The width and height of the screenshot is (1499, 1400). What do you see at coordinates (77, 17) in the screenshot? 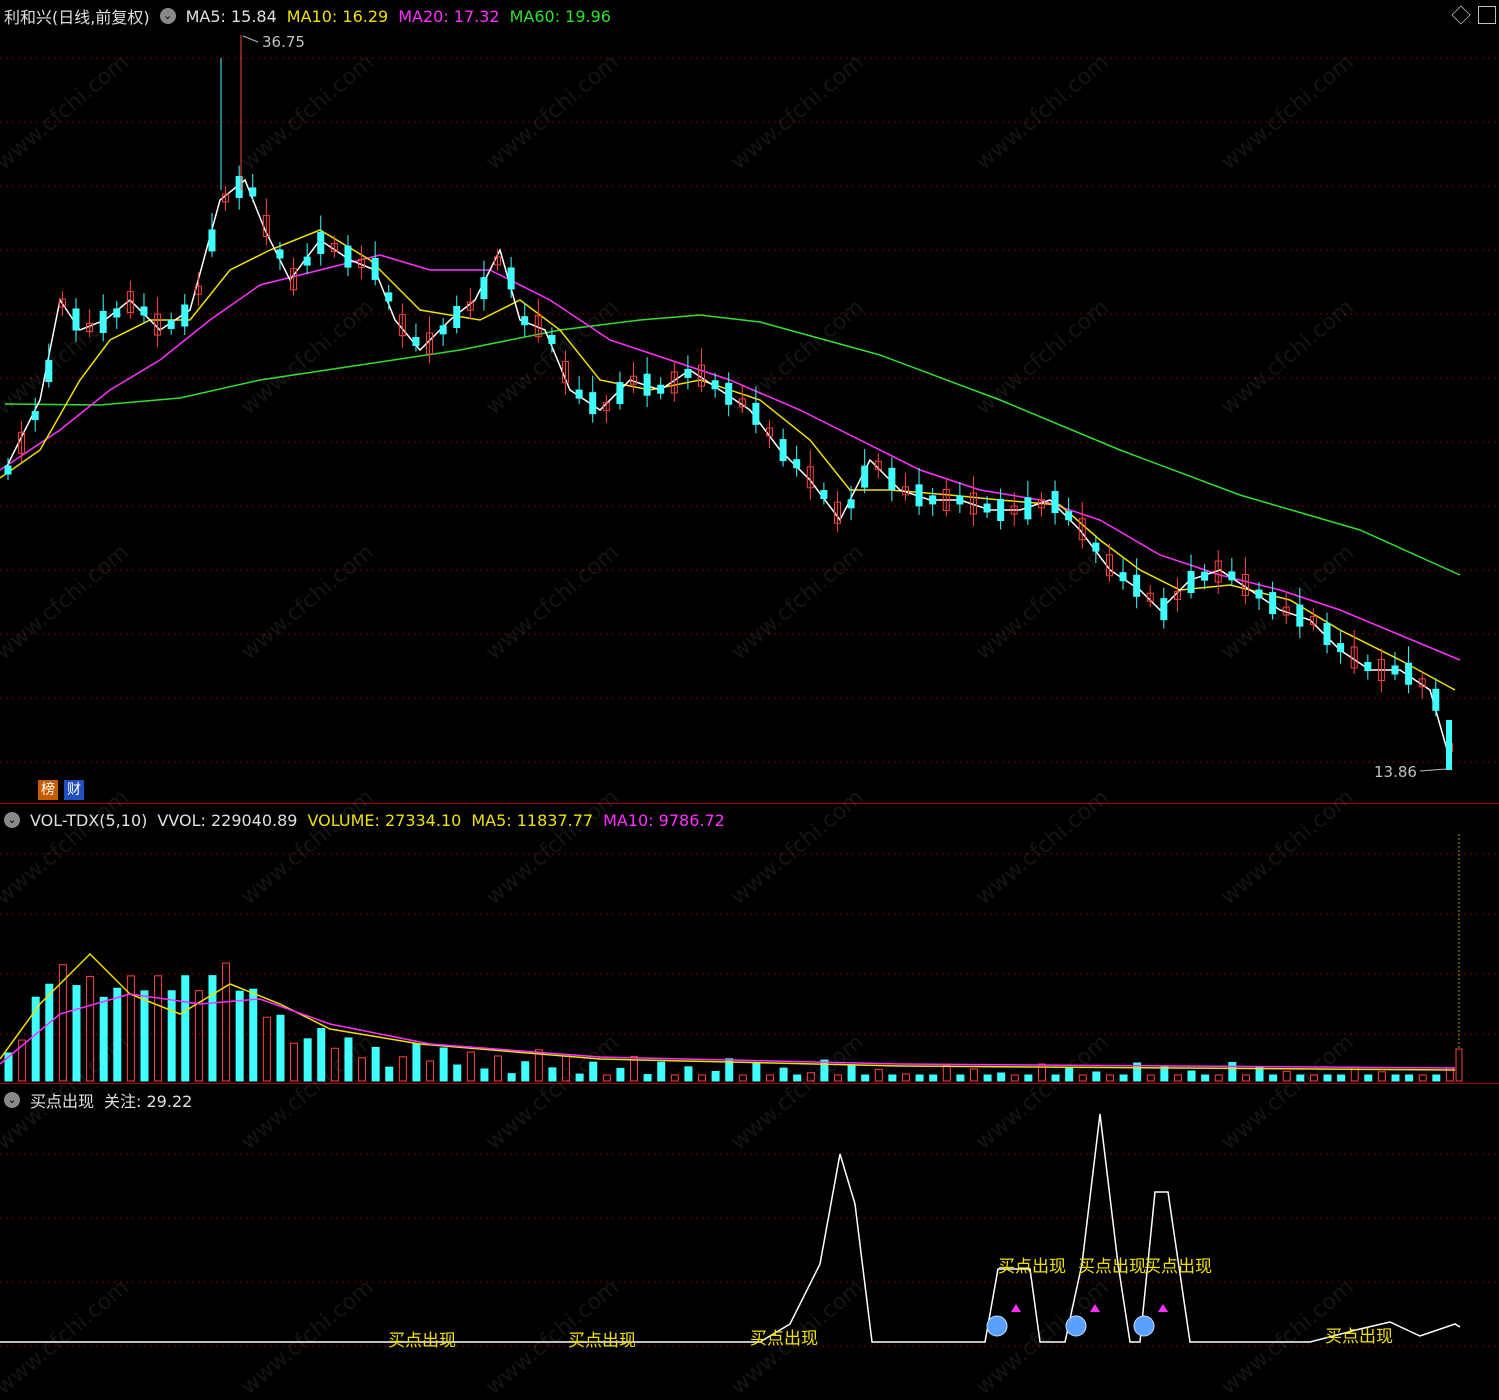
I see `stock-title: 利和兴(日线,前复权)` at bounding box center [77, 17].